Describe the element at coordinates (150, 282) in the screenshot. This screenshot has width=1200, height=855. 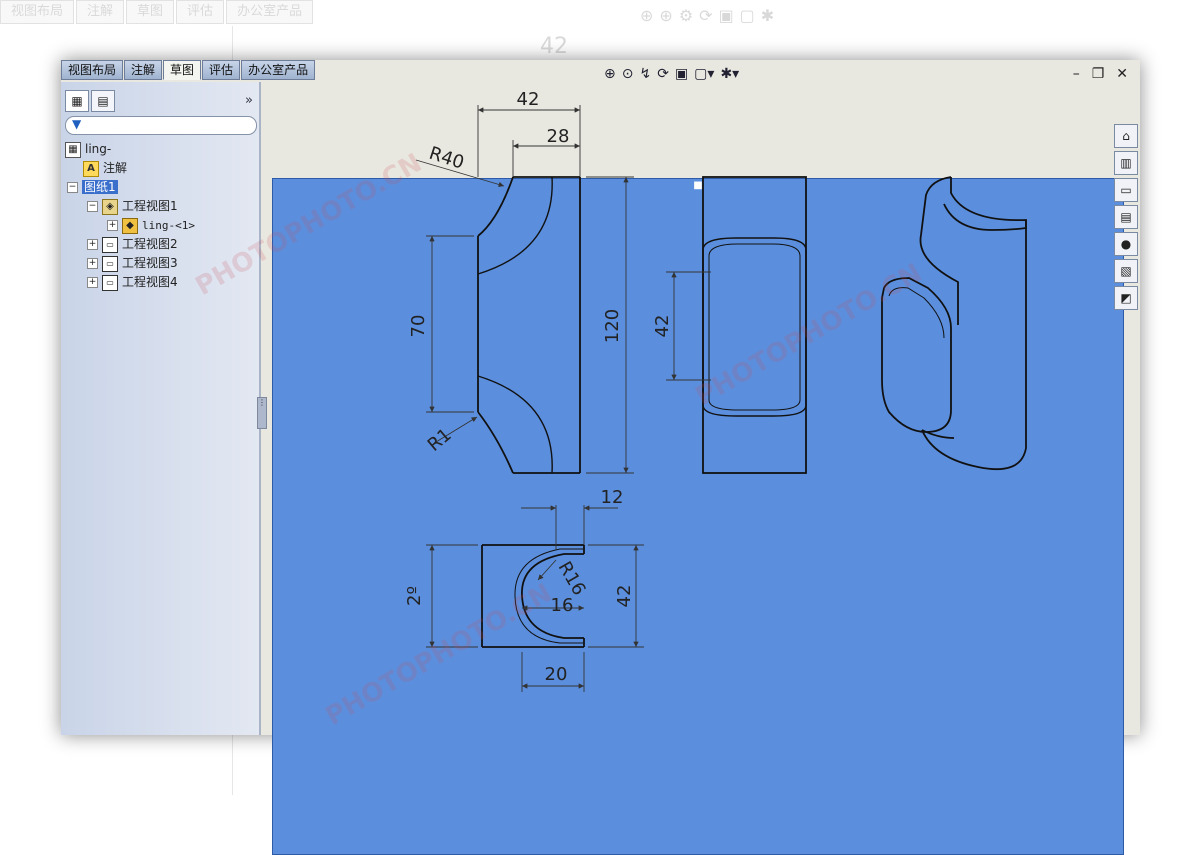
I see `tree-node-label: 工程视图4` at that location.